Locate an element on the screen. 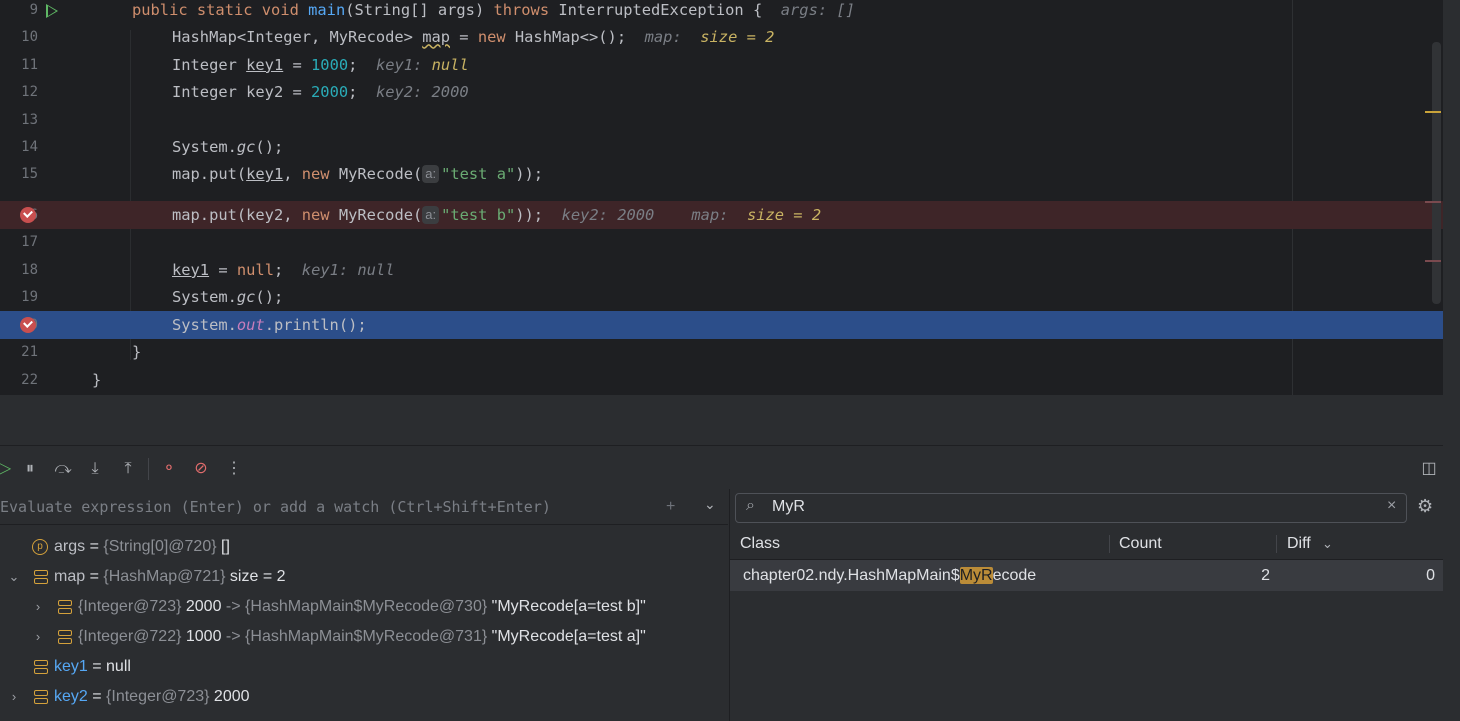 This screenshot has height=721, width=1460. warning-stripe-mark is located at coordinates (1433, 112).